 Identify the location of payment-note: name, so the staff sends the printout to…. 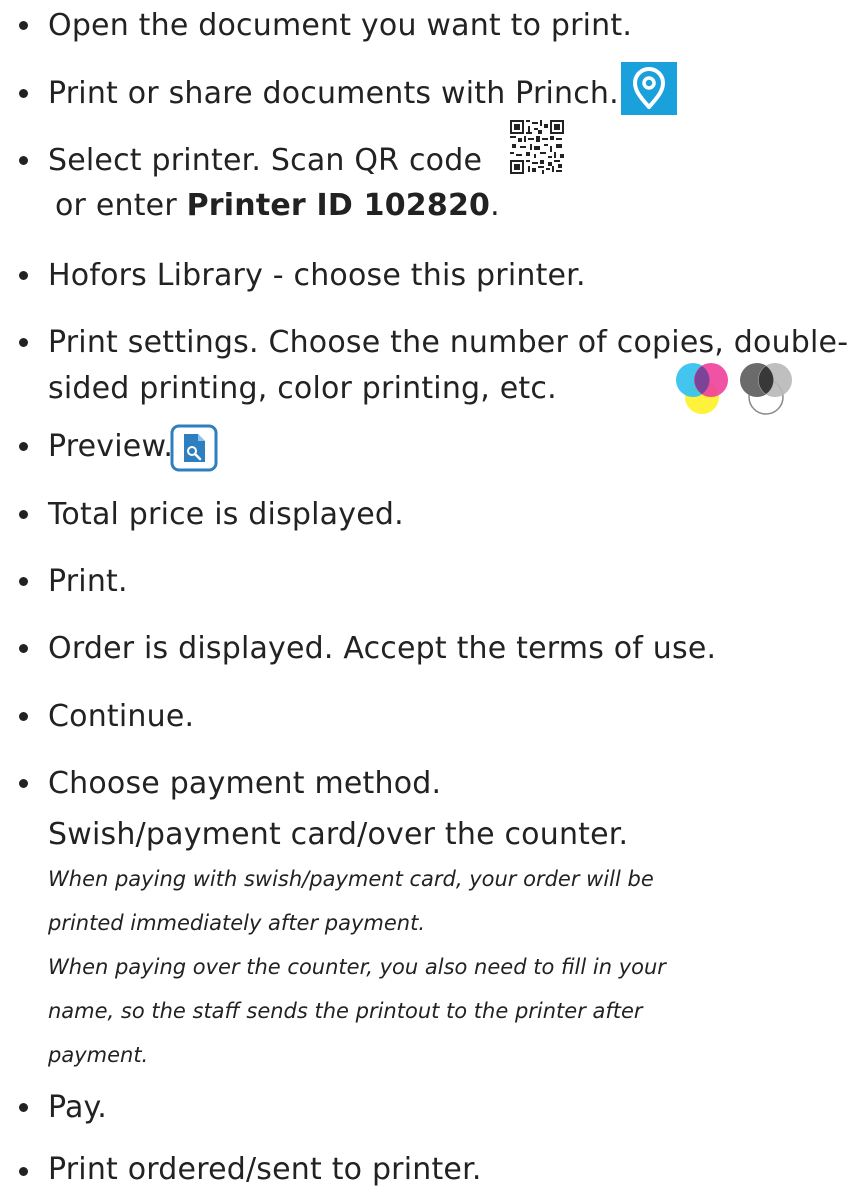
(345, 1011).